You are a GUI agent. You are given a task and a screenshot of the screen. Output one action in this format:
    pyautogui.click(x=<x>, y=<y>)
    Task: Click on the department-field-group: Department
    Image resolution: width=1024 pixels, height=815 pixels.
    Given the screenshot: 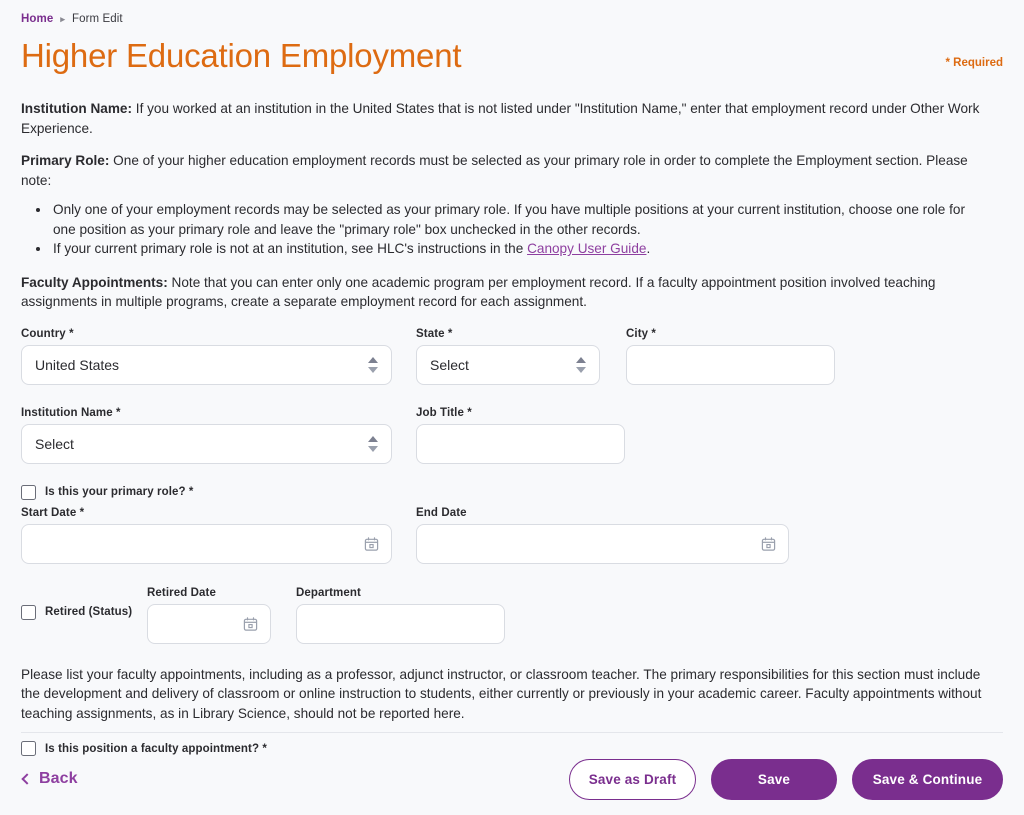 What is the action you would take?
    pyautogui.click(x=482, y=615)
    